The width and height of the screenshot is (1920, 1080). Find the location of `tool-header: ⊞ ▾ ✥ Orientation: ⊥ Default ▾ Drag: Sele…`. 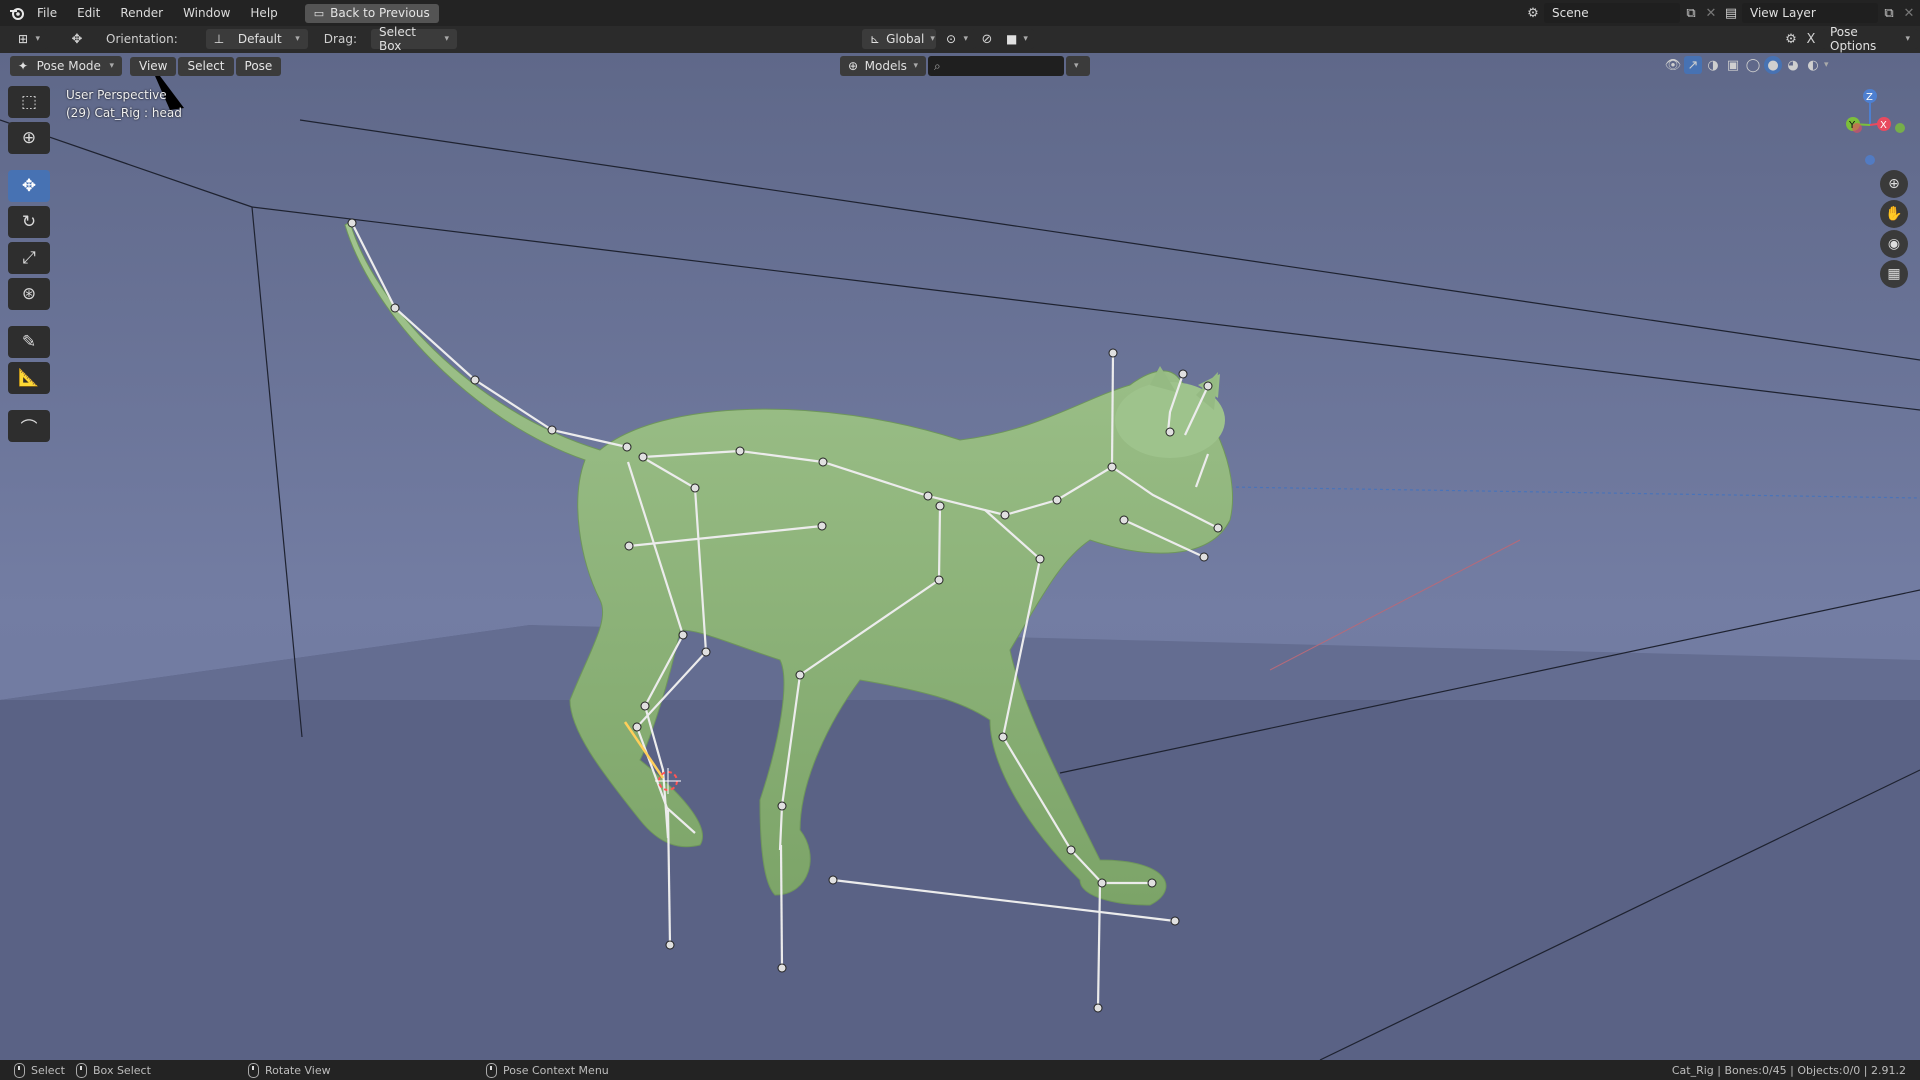

tool-header: ⊞ ▾ ✥ Orientation: ⊥ Default ▾ Drag: Sele… is located at coordinates (960, 39).